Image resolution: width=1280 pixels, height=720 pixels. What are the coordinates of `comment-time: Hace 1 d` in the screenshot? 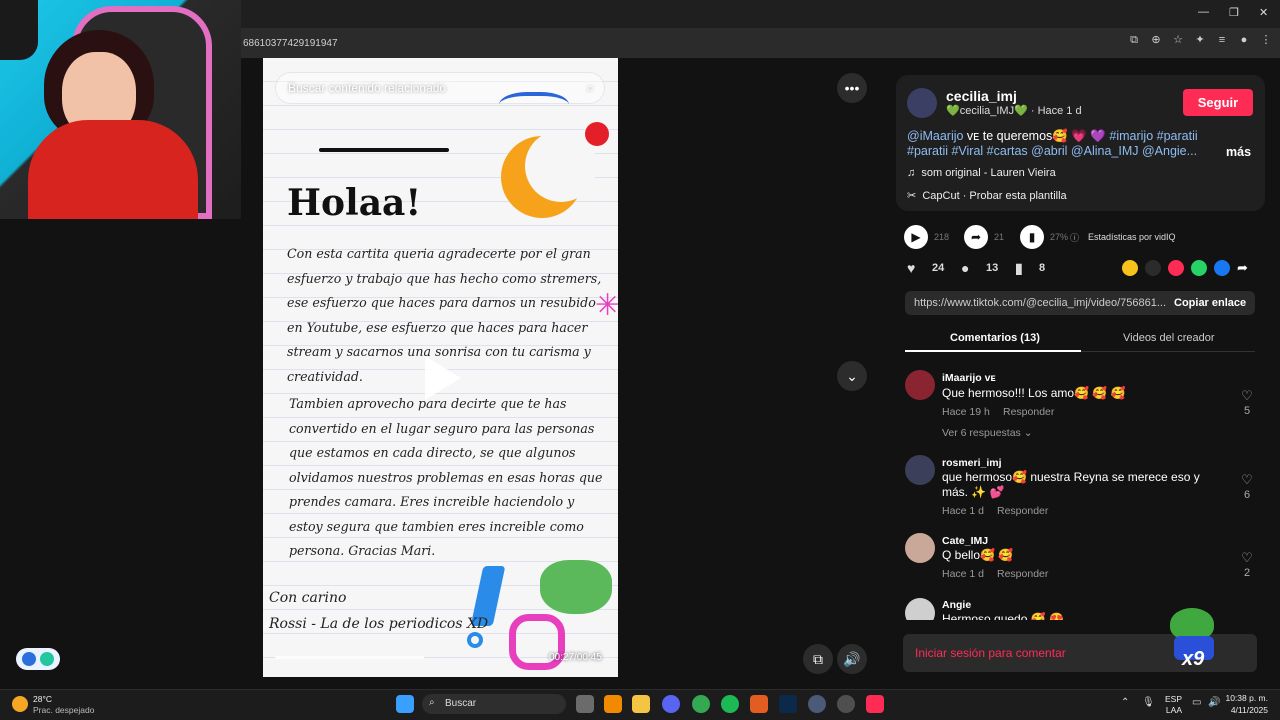 It's located at (963, 511).